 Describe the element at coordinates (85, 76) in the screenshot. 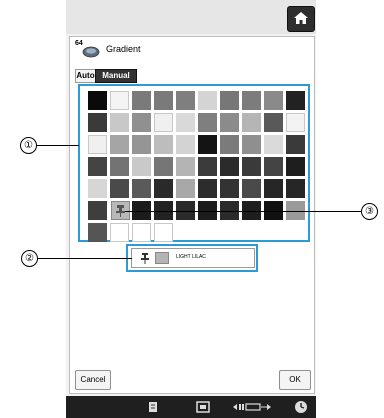

I see `tab-auto: Auto` at that location.